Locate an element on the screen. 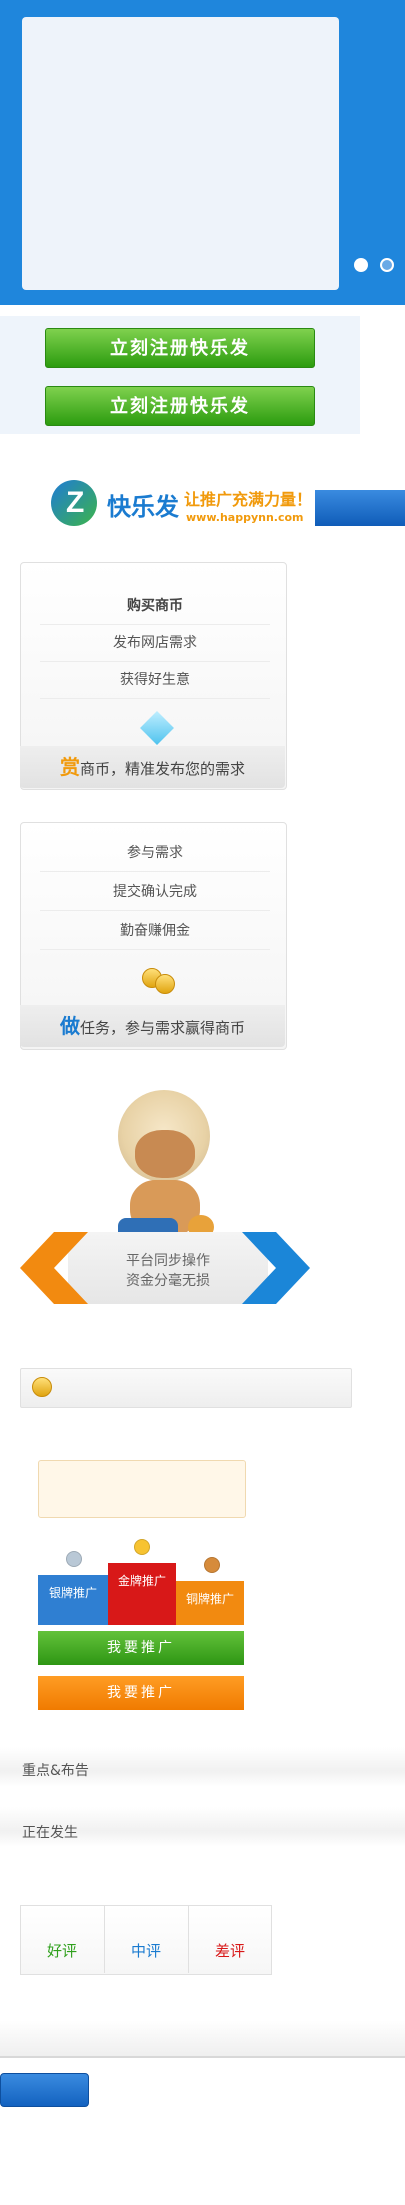 The height and width of the screenshot is (2205, 405). tab-bad-review: 差评 is located at coordinates (230, 1939).